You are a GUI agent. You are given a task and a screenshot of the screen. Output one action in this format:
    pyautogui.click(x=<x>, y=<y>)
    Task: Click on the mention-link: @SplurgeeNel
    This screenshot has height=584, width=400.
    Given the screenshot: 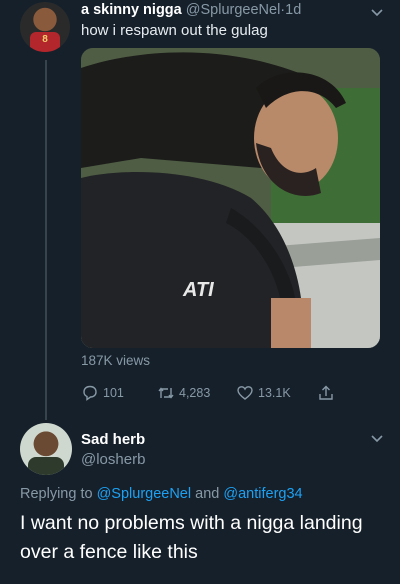 What is the action you would take?
    pyautogui.click(x=144, y=494)
    